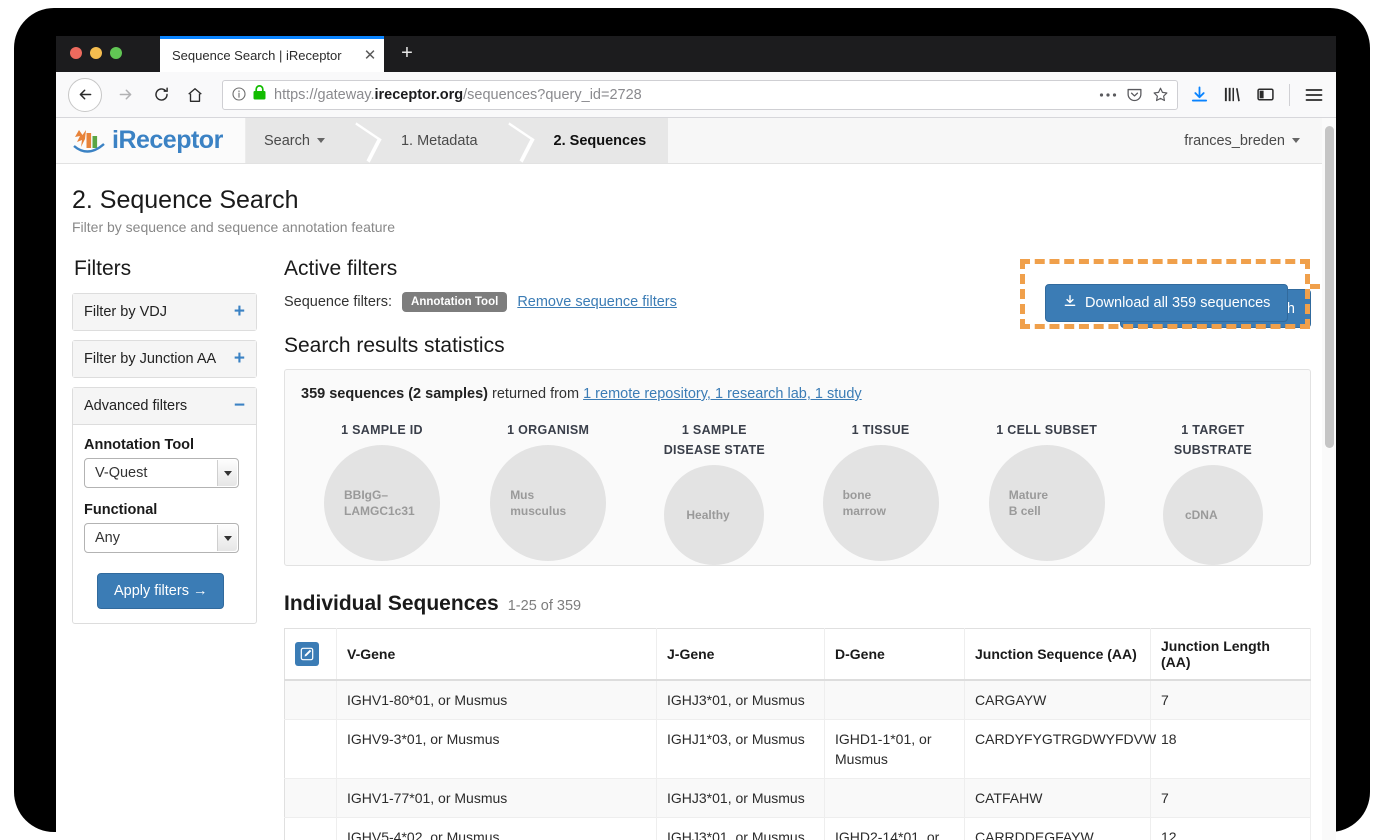 Image resolution: width=1392 pixels, height=840 pixels. I want to click on advanced-filters-toggle: Advanced filters −, so click(164, 406).